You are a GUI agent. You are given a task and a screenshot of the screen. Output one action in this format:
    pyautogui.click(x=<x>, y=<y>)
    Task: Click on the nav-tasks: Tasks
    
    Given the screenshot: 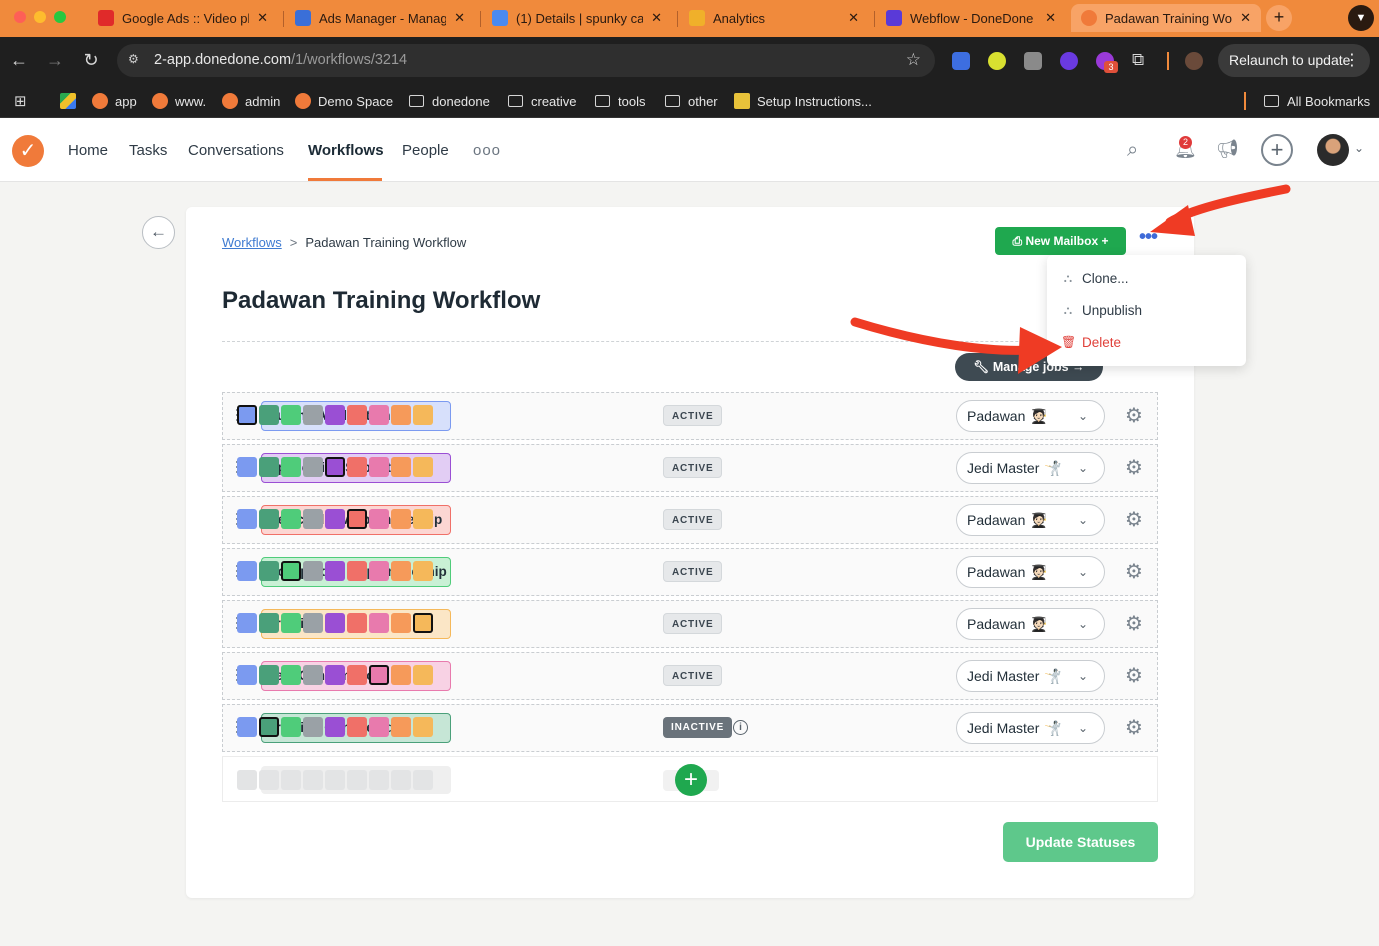 What is the action you would take?
    pyautogui.click(x=148, y=150)
    